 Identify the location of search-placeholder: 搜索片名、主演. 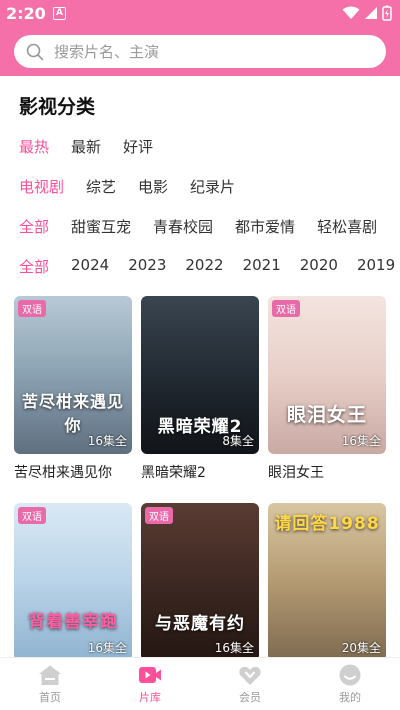
(107, 52).